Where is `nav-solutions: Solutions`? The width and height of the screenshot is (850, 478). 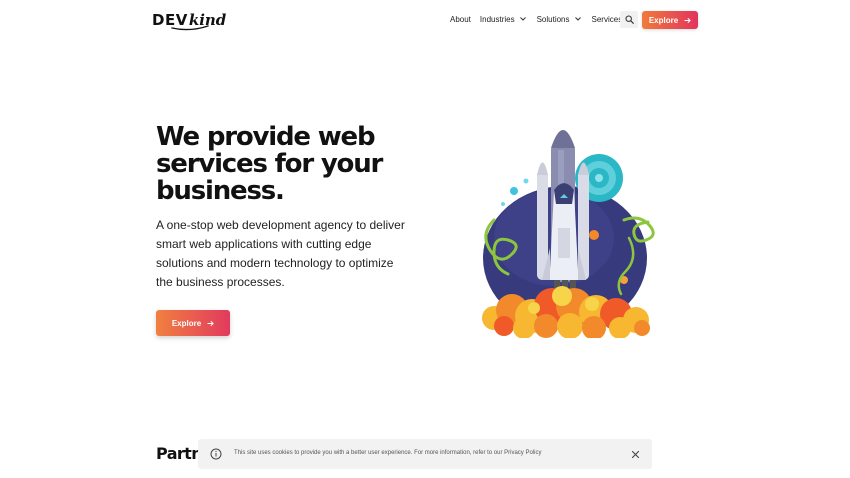 nav-solutions: Solutions is located at coordinates (559, 19).